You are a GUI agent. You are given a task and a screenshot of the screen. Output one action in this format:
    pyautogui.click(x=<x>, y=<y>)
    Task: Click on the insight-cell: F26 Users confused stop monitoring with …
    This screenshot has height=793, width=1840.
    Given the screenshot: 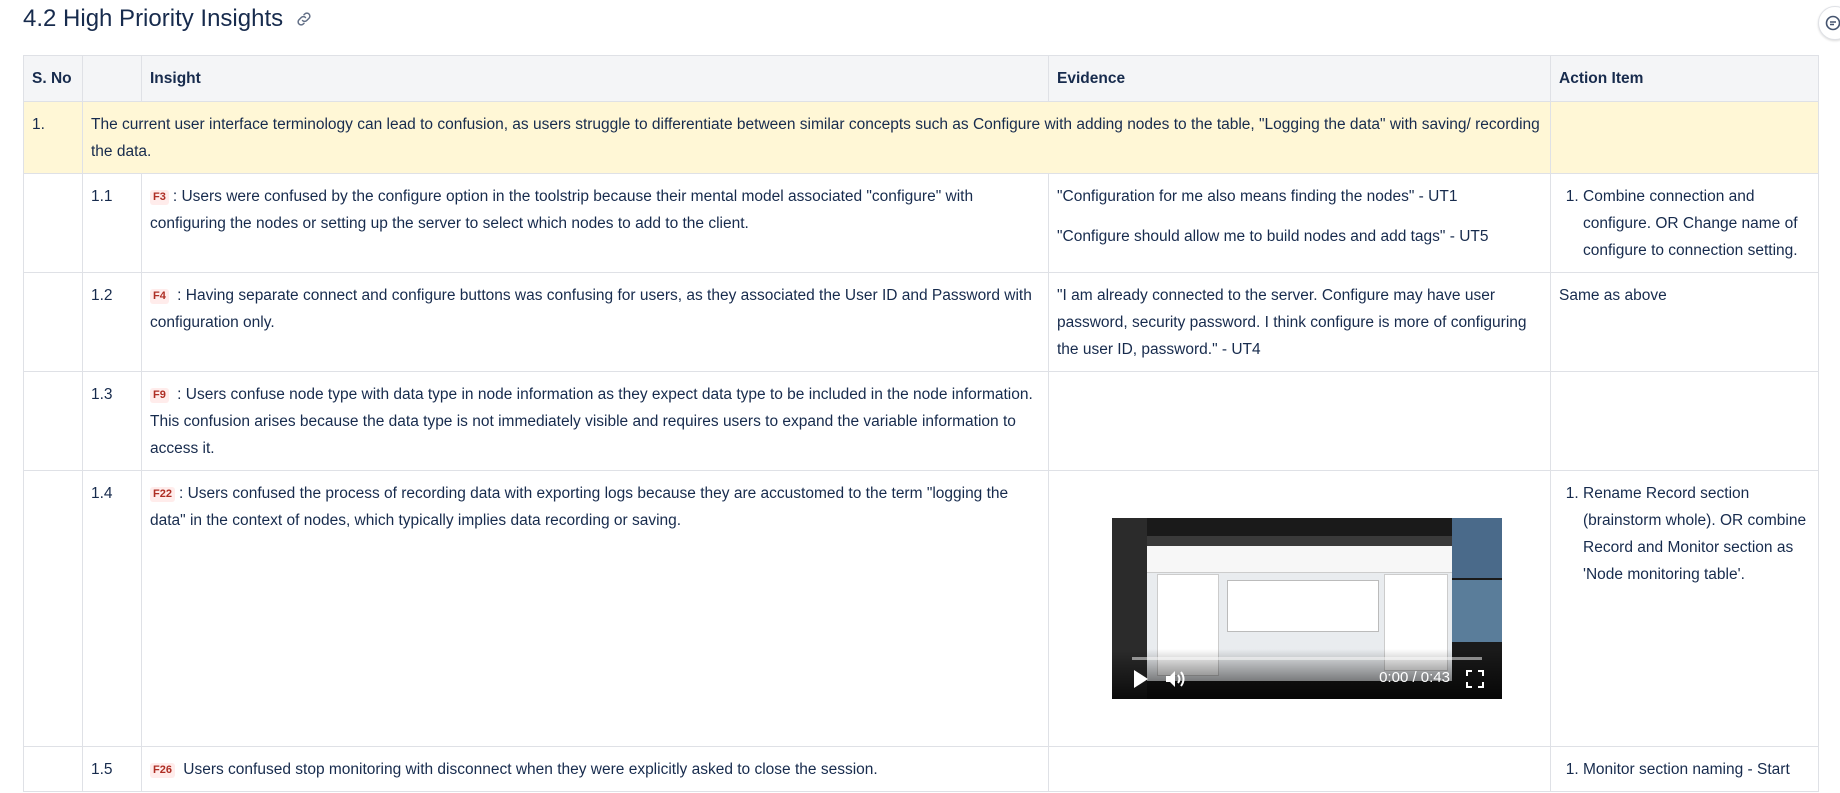 What is the action you would take?
    pyautogui.click(x=595, y=769)
    